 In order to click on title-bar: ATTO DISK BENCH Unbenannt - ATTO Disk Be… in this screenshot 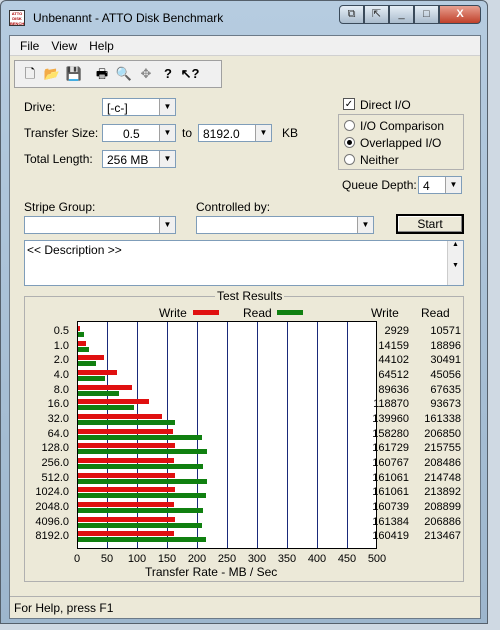, I will do `click(244, 18)`.